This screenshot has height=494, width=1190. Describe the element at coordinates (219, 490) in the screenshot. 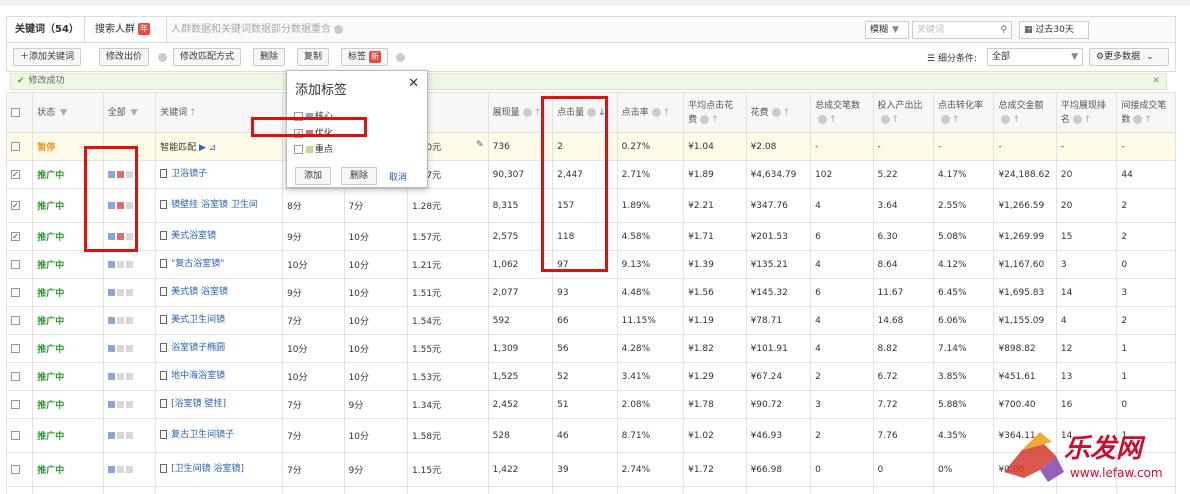

I see `row-keyword: 仿古浴室镜` at that location.